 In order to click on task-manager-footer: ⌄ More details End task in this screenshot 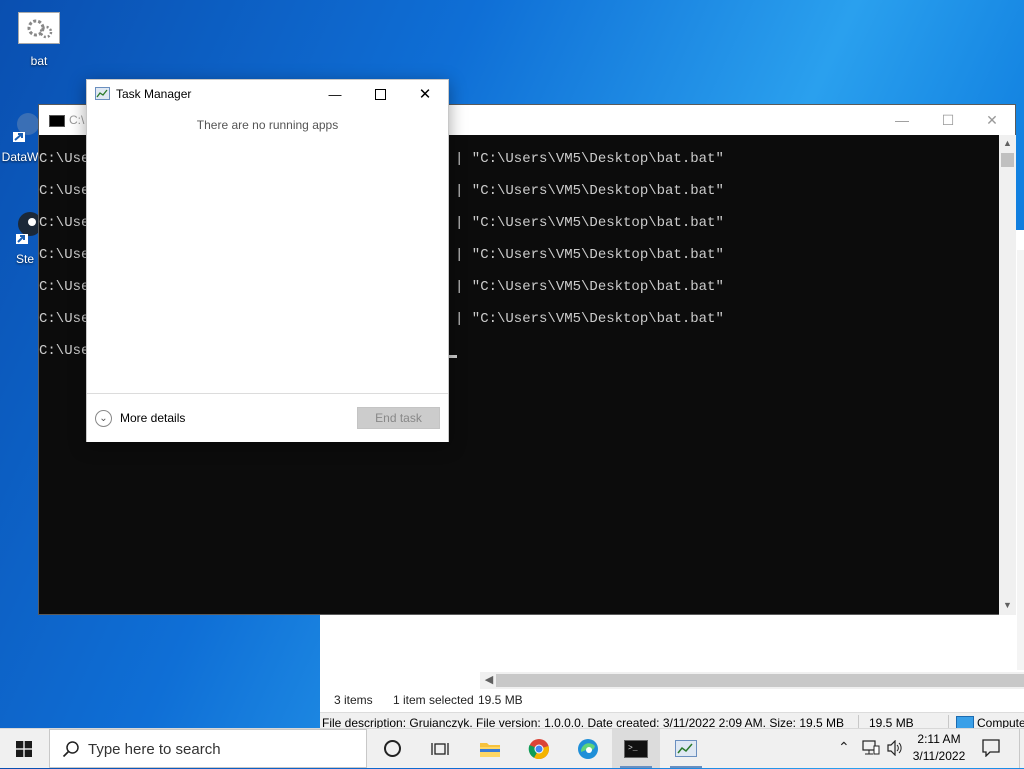, I will do `click(267, 417)`.